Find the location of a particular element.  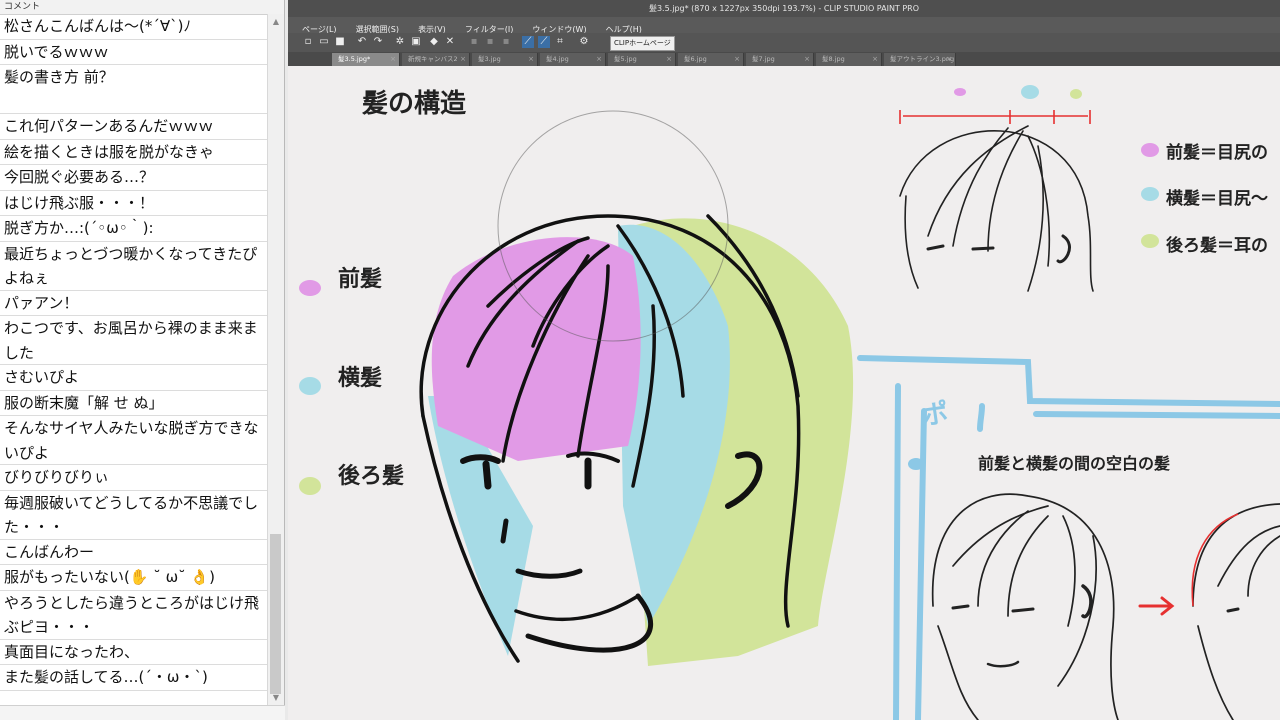

canvas-tab: 髪3.5.jpg* × is located at coordinates (366, 59).